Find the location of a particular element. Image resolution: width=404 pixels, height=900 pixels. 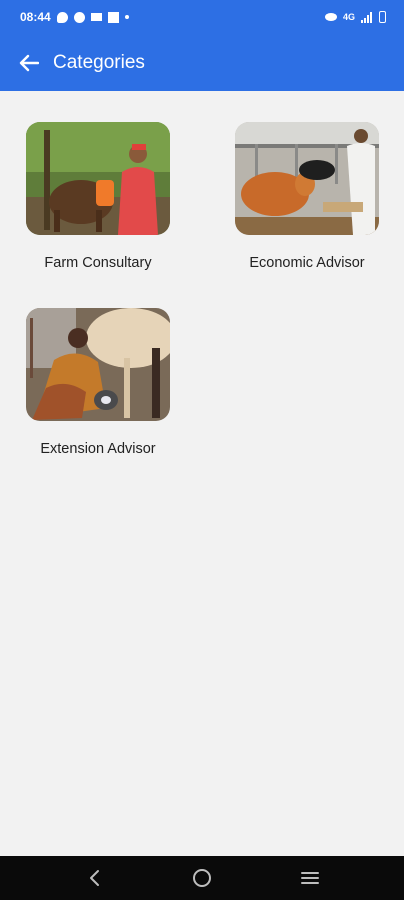

chevron-left-icon is located at coordinates (94, 878).